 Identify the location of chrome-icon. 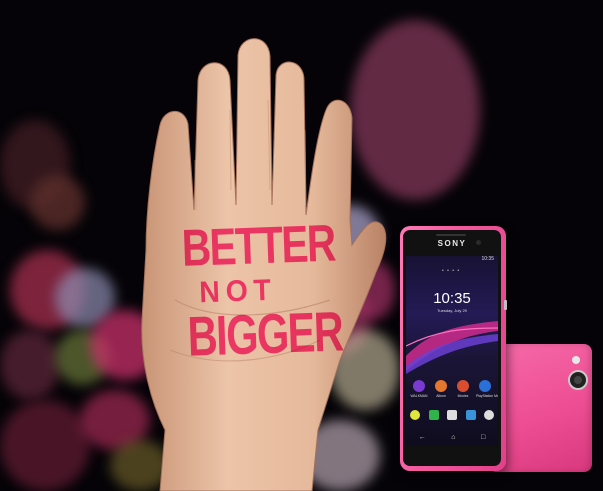
(415, 415).